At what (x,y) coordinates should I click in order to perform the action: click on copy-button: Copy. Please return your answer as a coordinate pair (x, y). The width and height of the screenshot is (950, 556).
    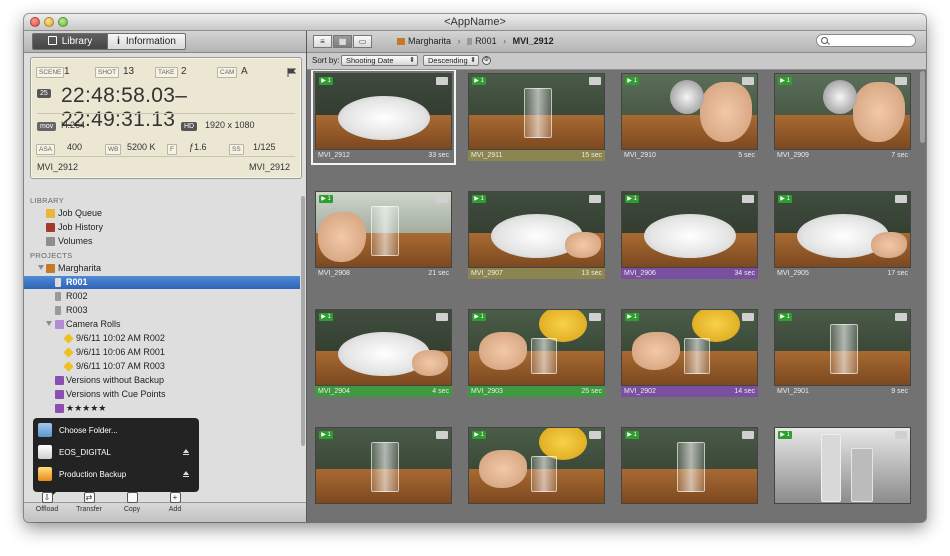
    Looking at the image, I should click on (132, 502).